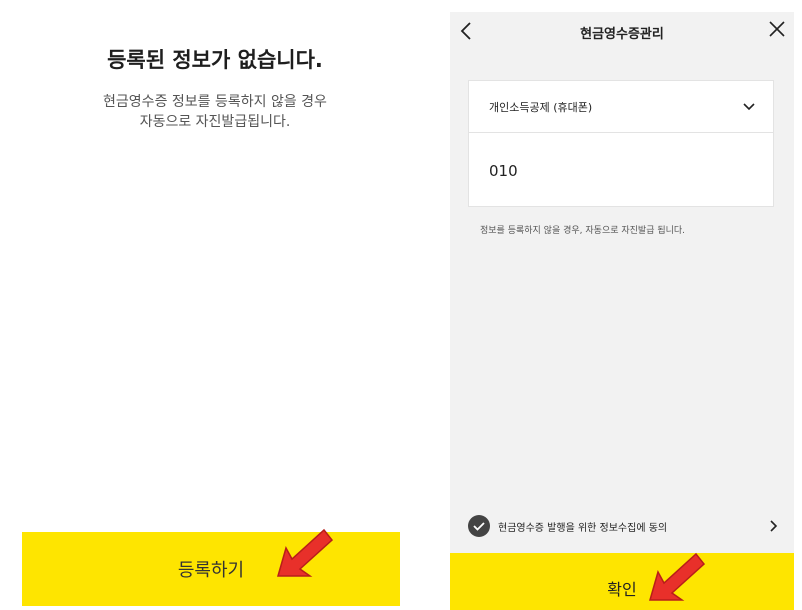 This screenshot has height=610, width=802. What do you see at coordinates (541, 107) in the screenshot?
I see `receipt-type-value: 개인소득공제 (휴대폰)` at bounding box center [541, 107].